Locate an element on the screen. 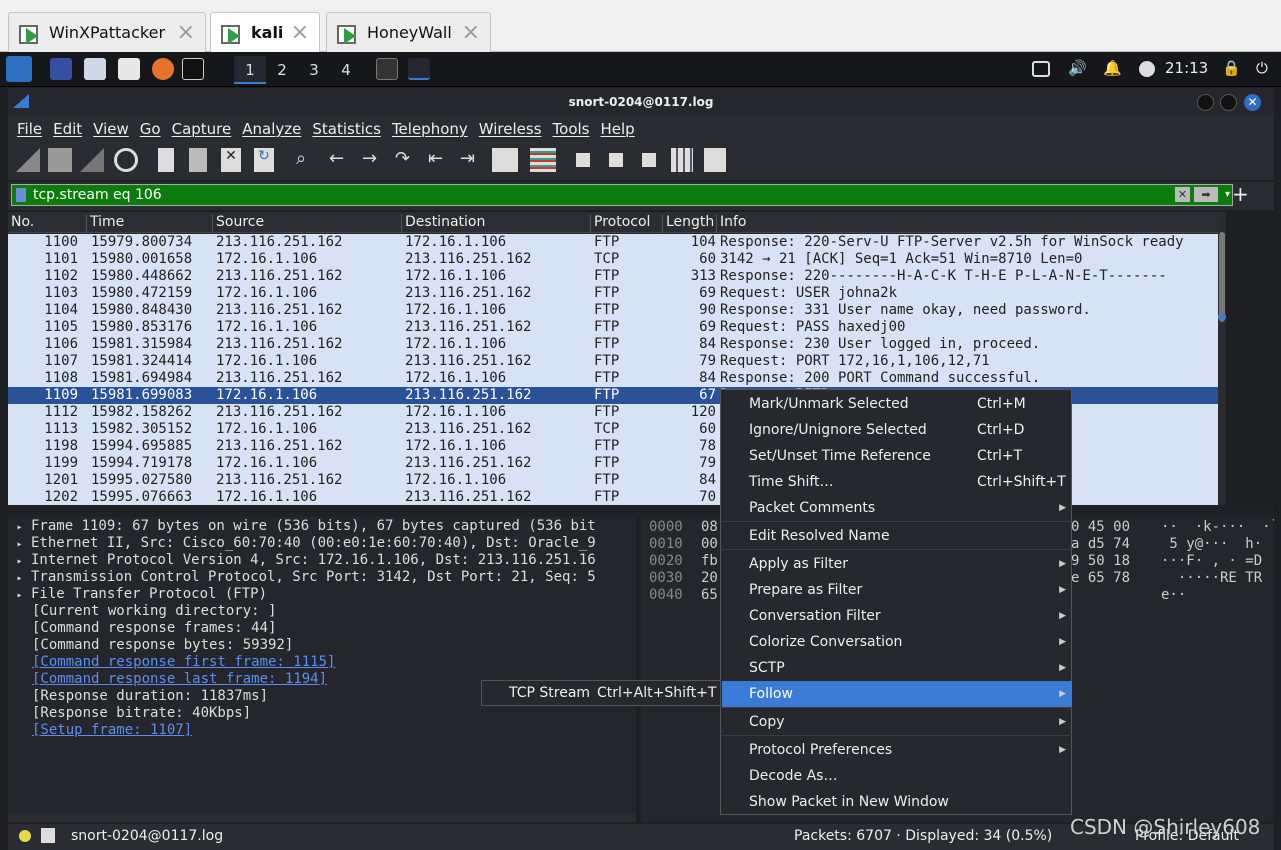  close-file-icon: ✕ is located at coordinates (231, 160).